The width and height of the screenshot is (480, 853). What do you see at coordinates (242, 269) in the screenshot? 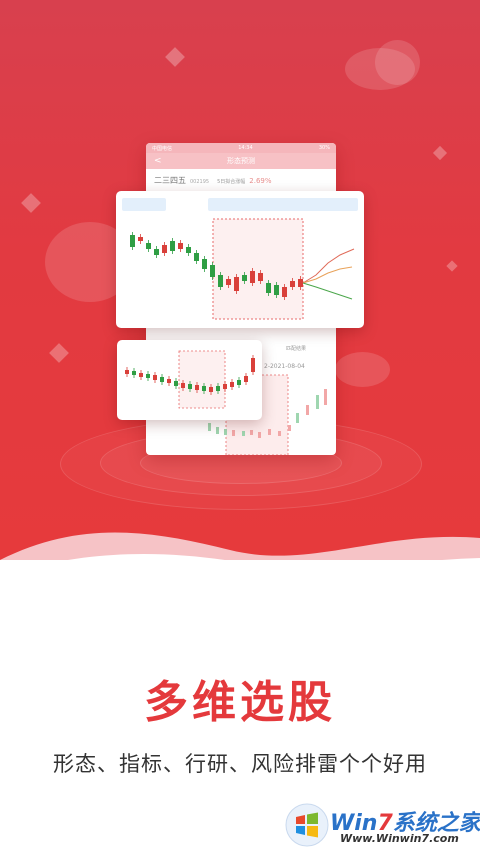
I see `candlestick-chart` at bounding box center [242, 269].